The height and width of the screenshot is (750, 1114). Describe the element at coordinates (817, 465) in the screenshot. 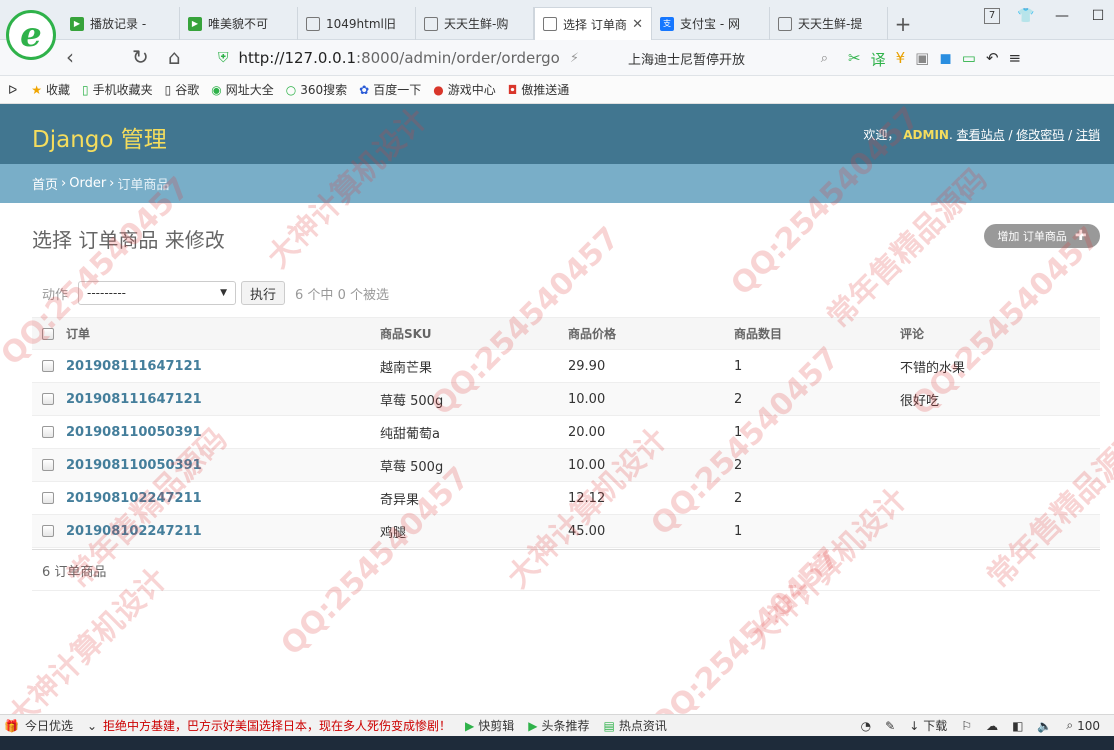

I see `count-cell: 2` at that location.